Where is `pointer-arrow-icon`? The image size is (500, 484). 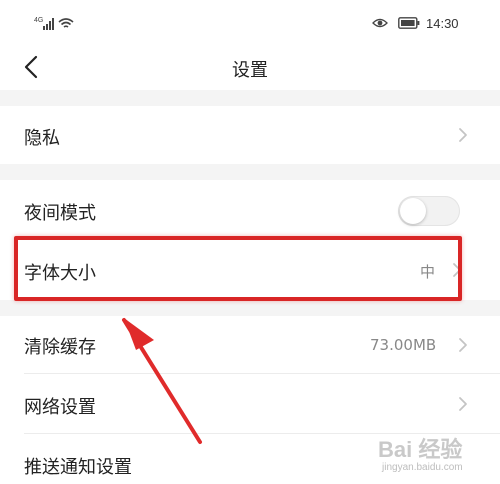 pointer-arrow-icon is located at coordinates (162, 381).